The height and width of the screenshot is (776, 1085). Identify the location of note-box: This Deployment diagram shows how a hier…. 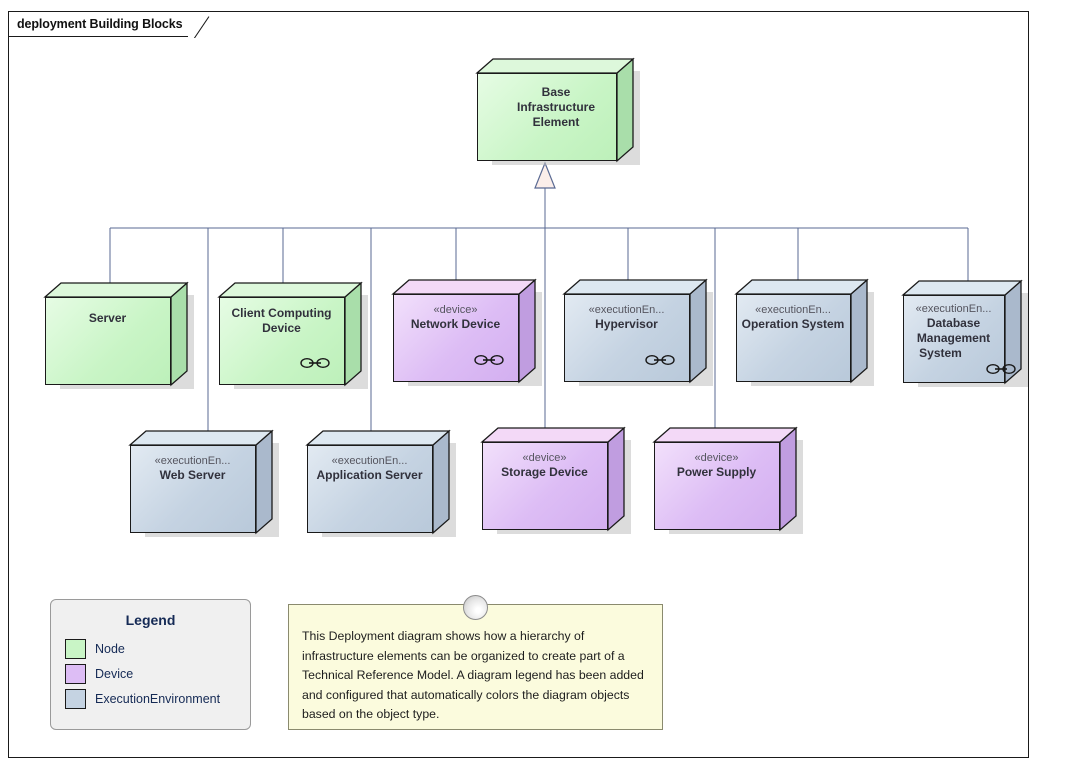
(475, 667).